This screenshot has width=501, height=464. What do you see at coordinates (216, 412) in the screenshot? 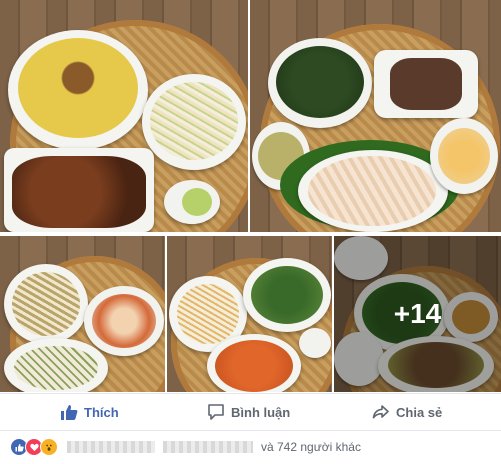
I see `comment-icon` at bounding box center [216, 412].